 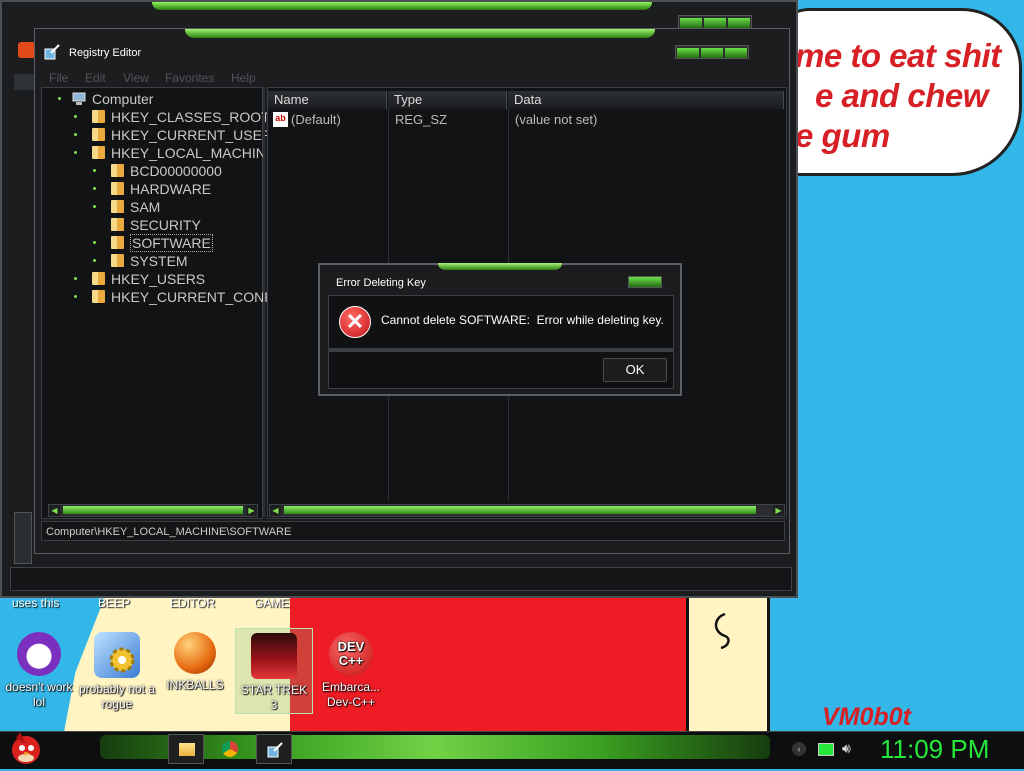 I want to click on column-header-name: Name, so click(x=327, y=100).